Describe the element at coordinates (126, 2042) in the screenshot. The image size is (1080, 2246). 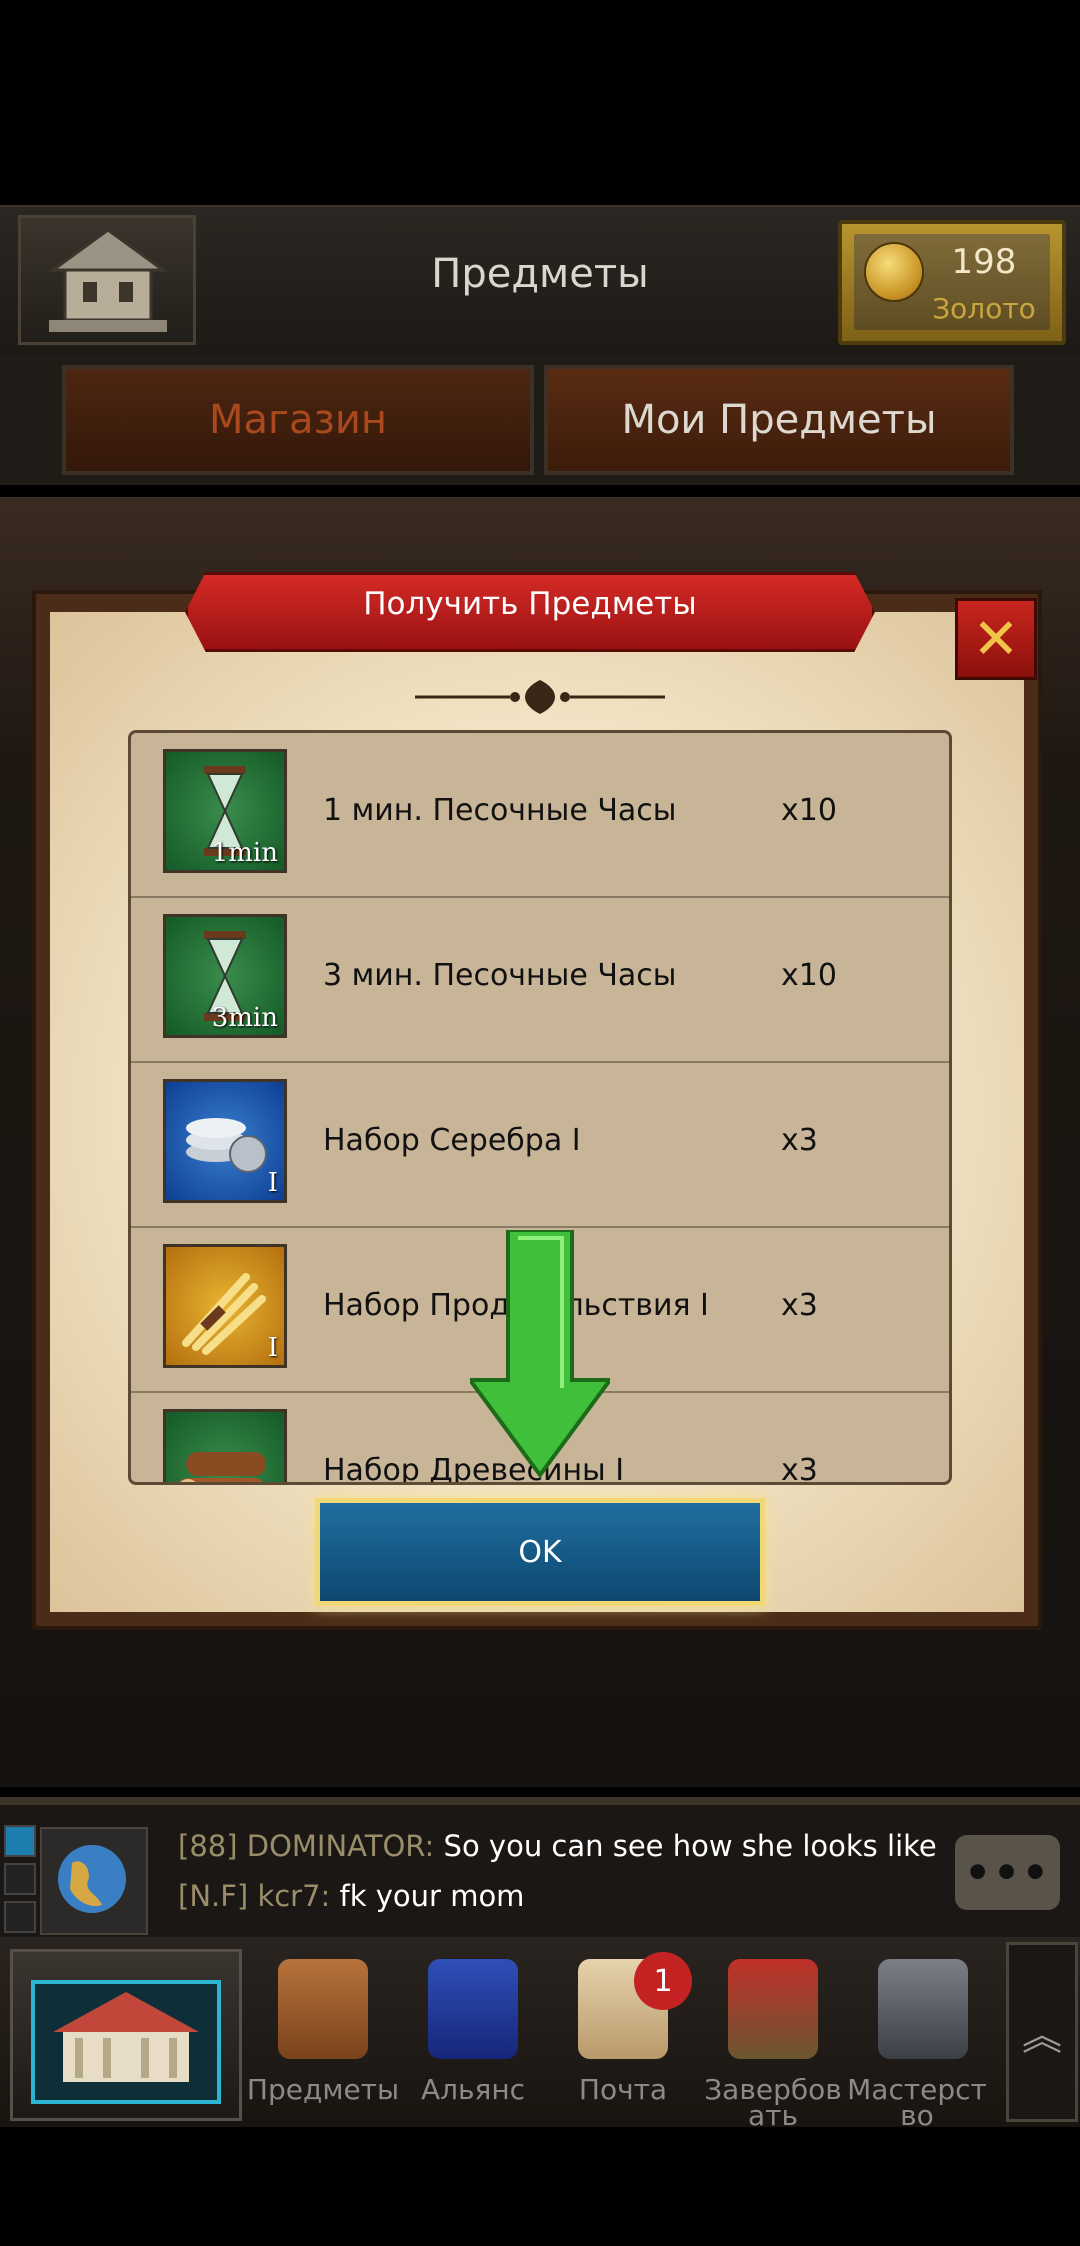
I see `temple-icon` at that location.